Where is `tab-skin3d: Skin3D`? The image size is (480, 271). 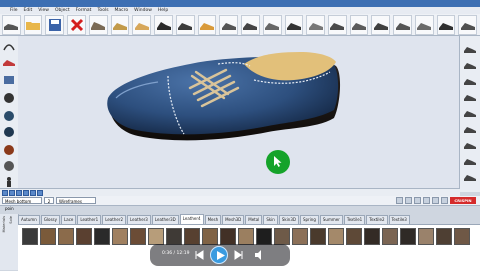 tab-skin3d: Skin3D is located at coordinates (288, 219).